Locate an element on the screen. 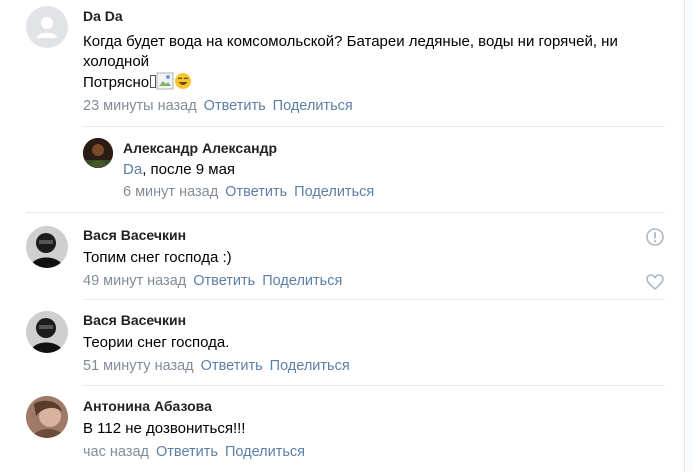 This screenshot has width=693, height=472. comment-text-line2: Потрясно is located at coordinates (137, 82).